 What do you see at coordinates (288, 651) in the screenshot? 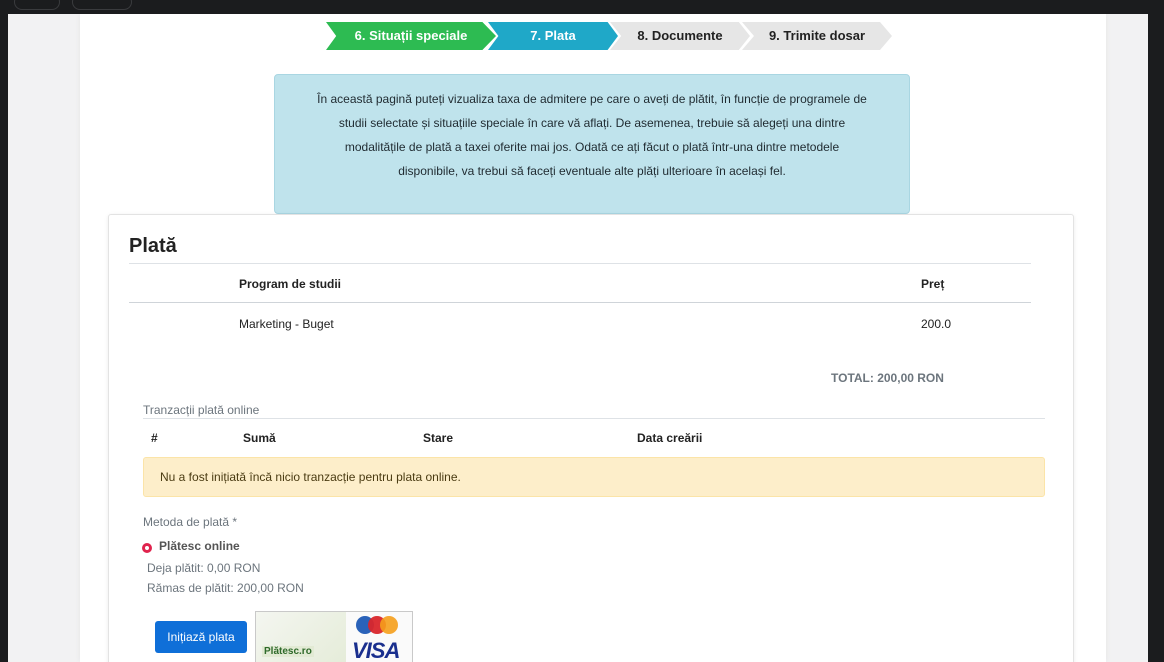
I see `platesc-logo-text: Plătesc.ro` at bounding box center [288, 651].